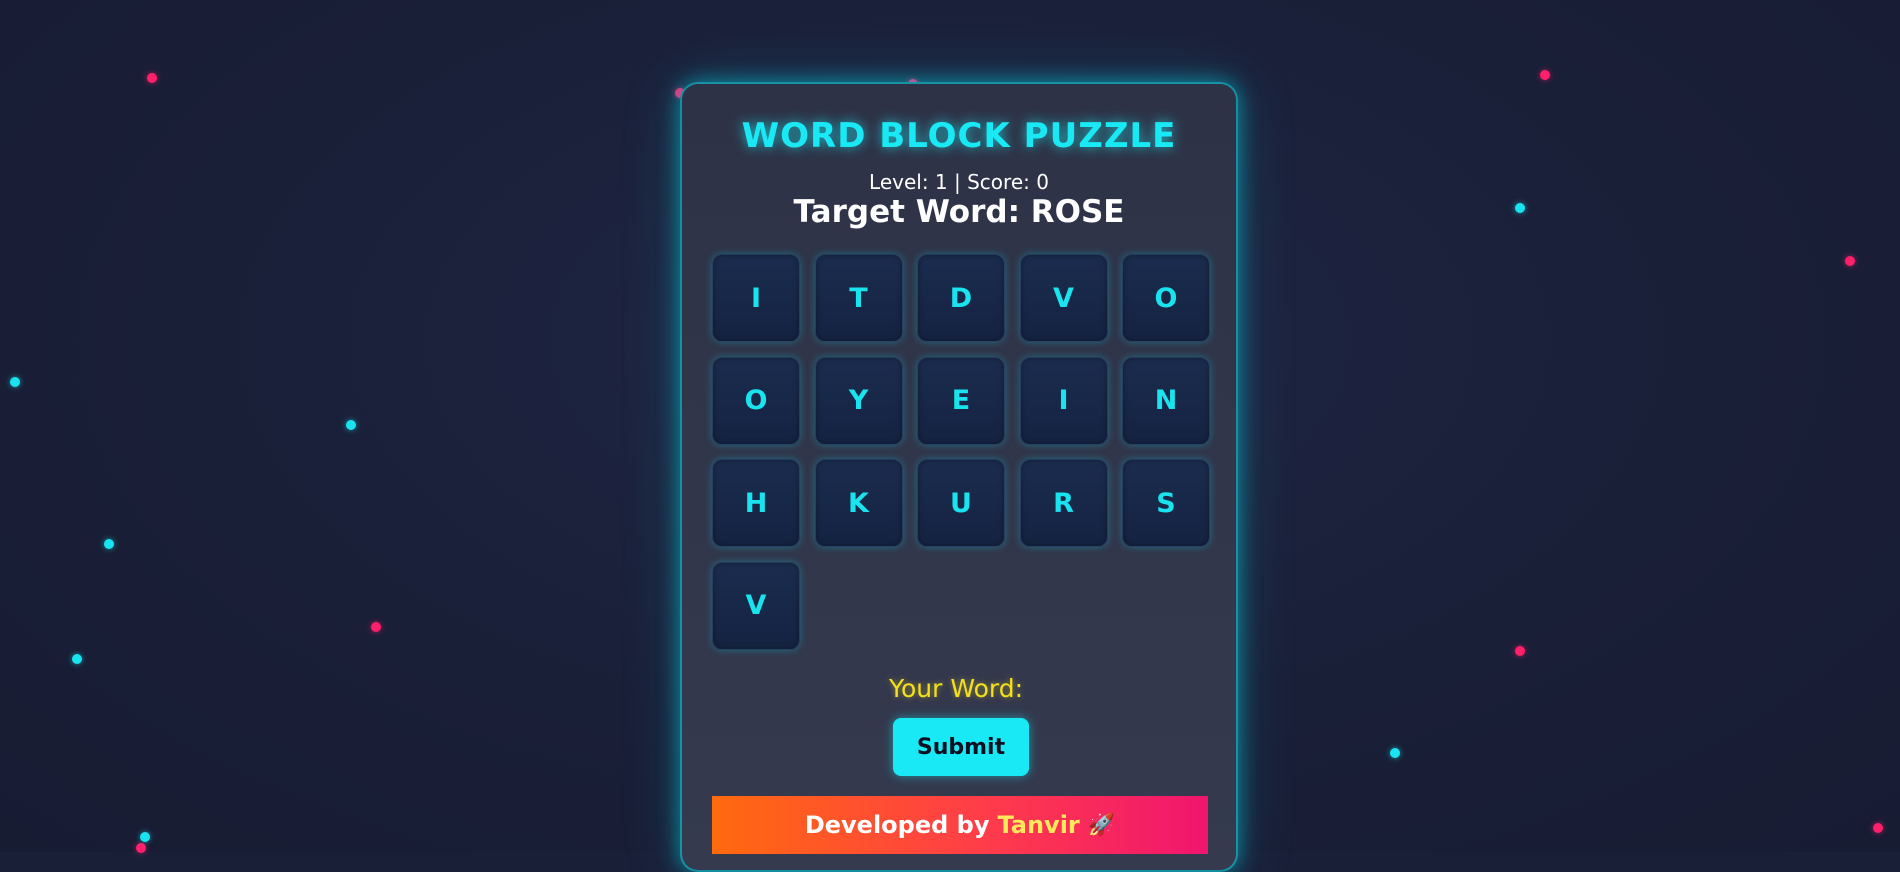  I want to click on letter-block: Y, so click(858, 400).